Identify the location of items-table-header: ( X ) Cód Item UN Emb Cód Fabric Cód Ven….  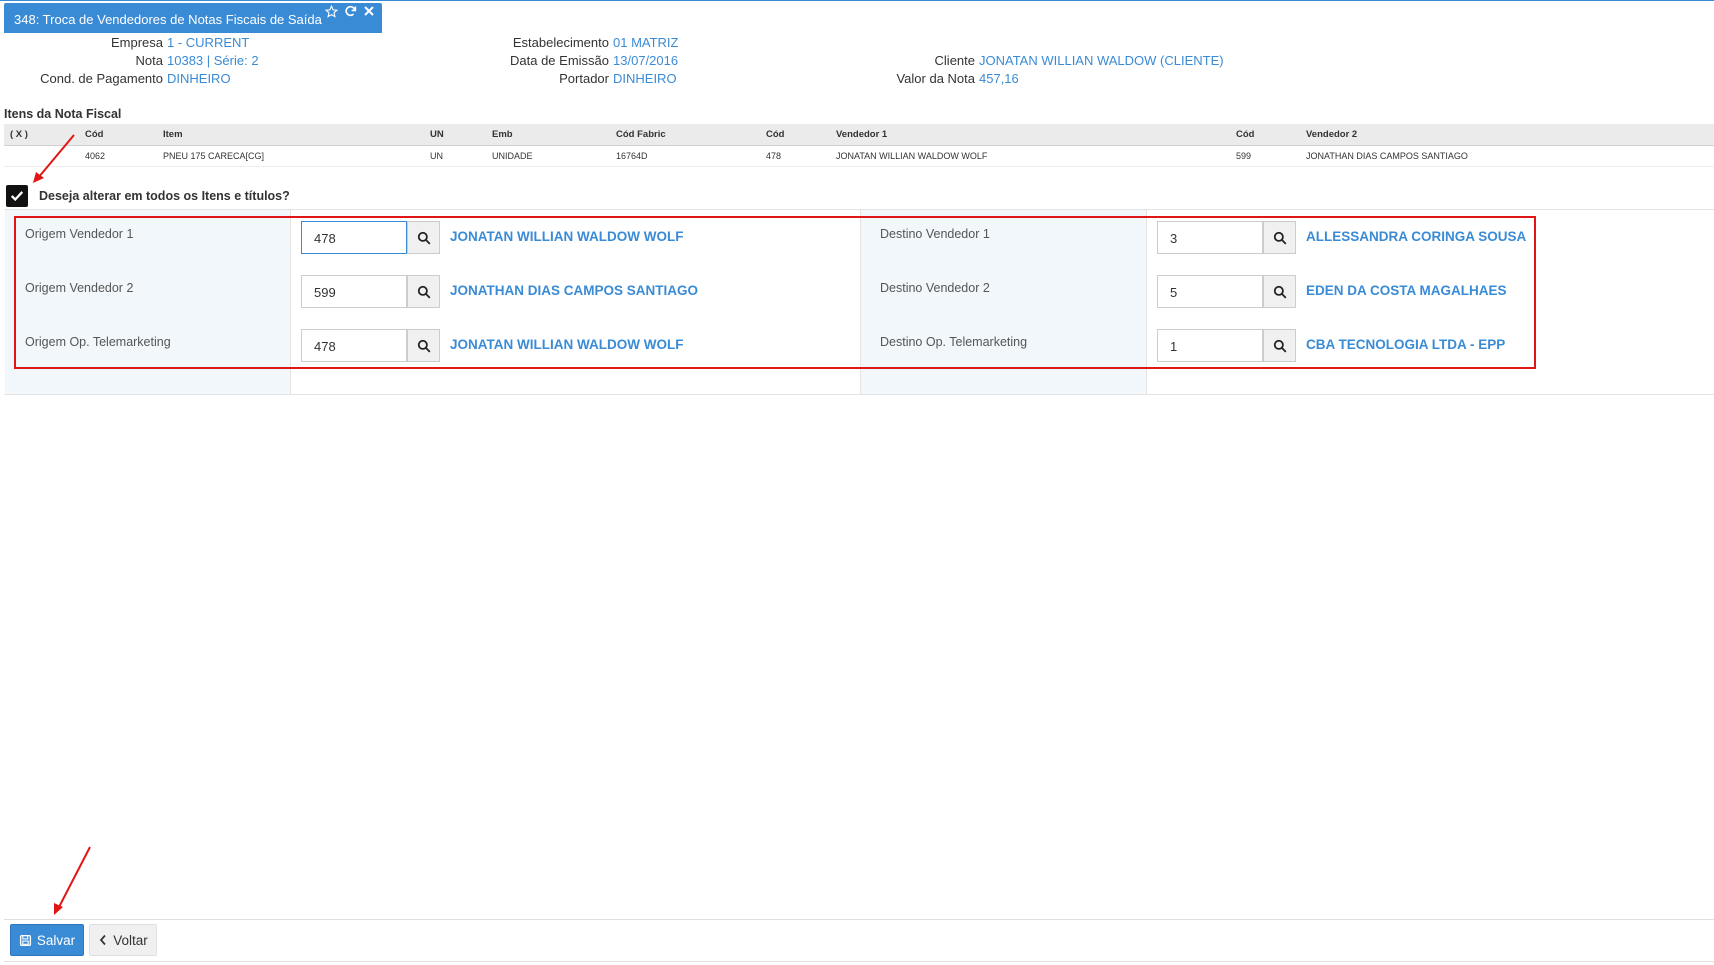
(859, 135).